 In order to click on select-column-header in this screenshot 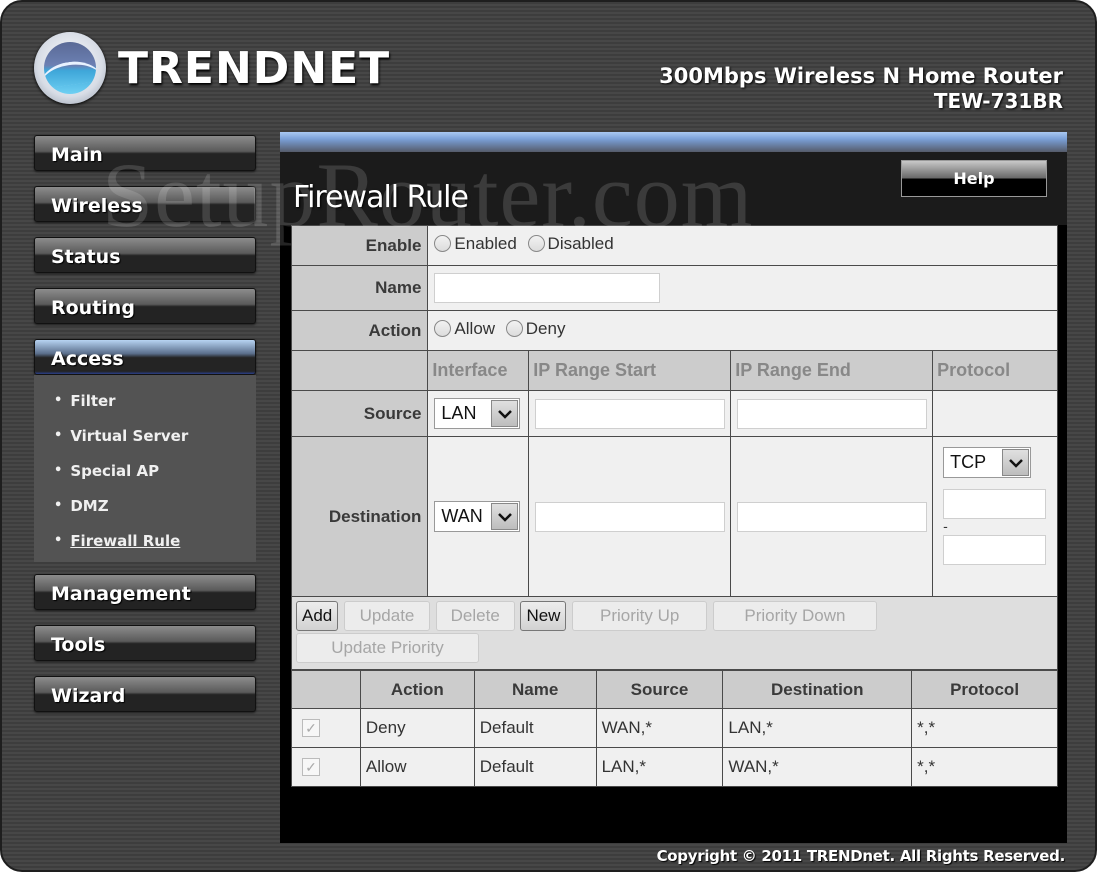, I will do `click(326, 689)`.